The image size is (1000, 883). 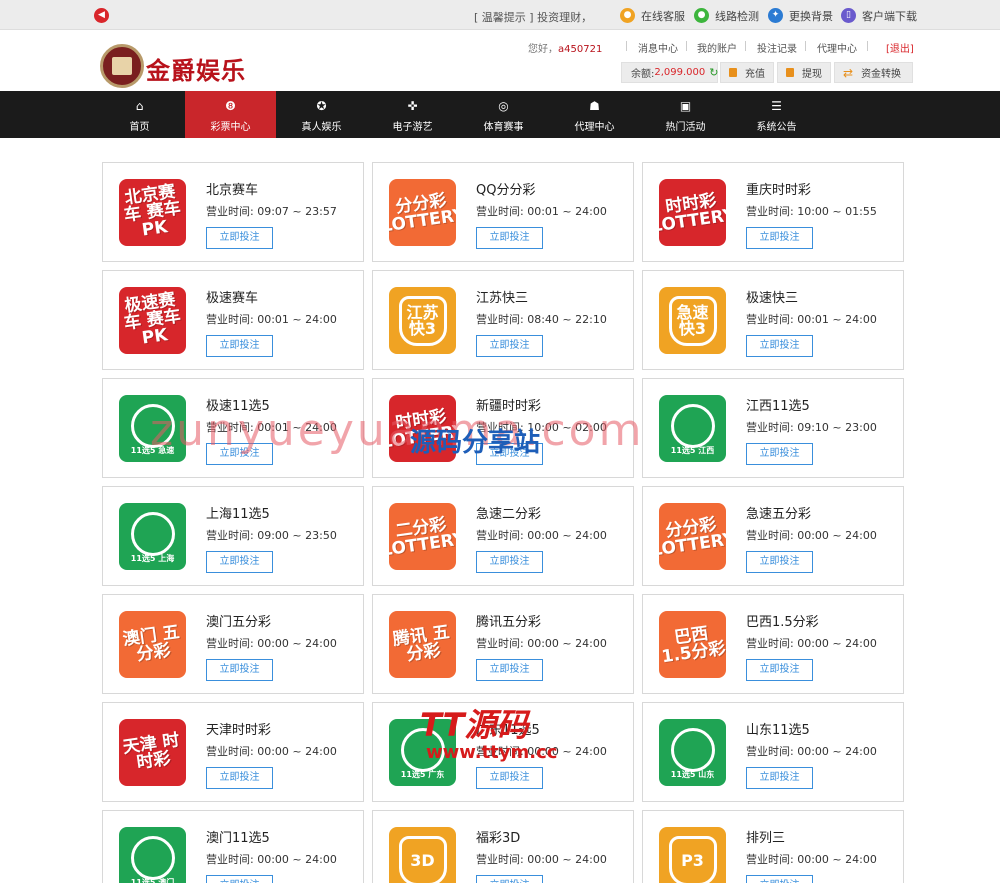 I want to click on game-name: 极速赛车, so click(x=232, y=296).